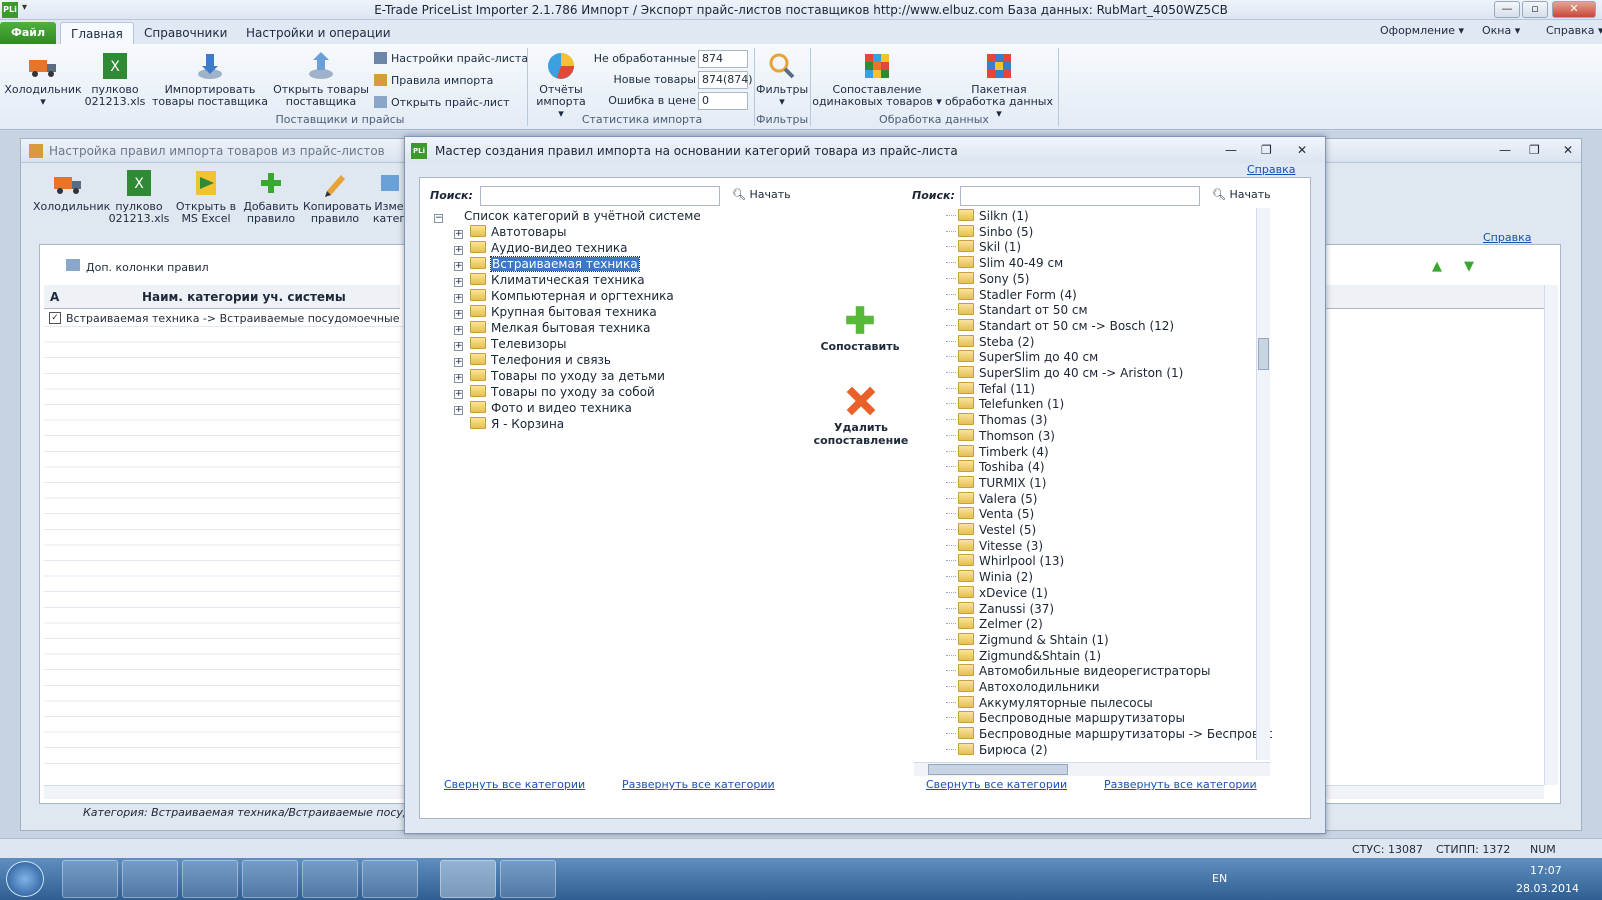  What do you see at coordinates (1011, 295) in the screenshot?
I see `tree-node: Stadler Form (4)` at bounding box center [1011, 295].